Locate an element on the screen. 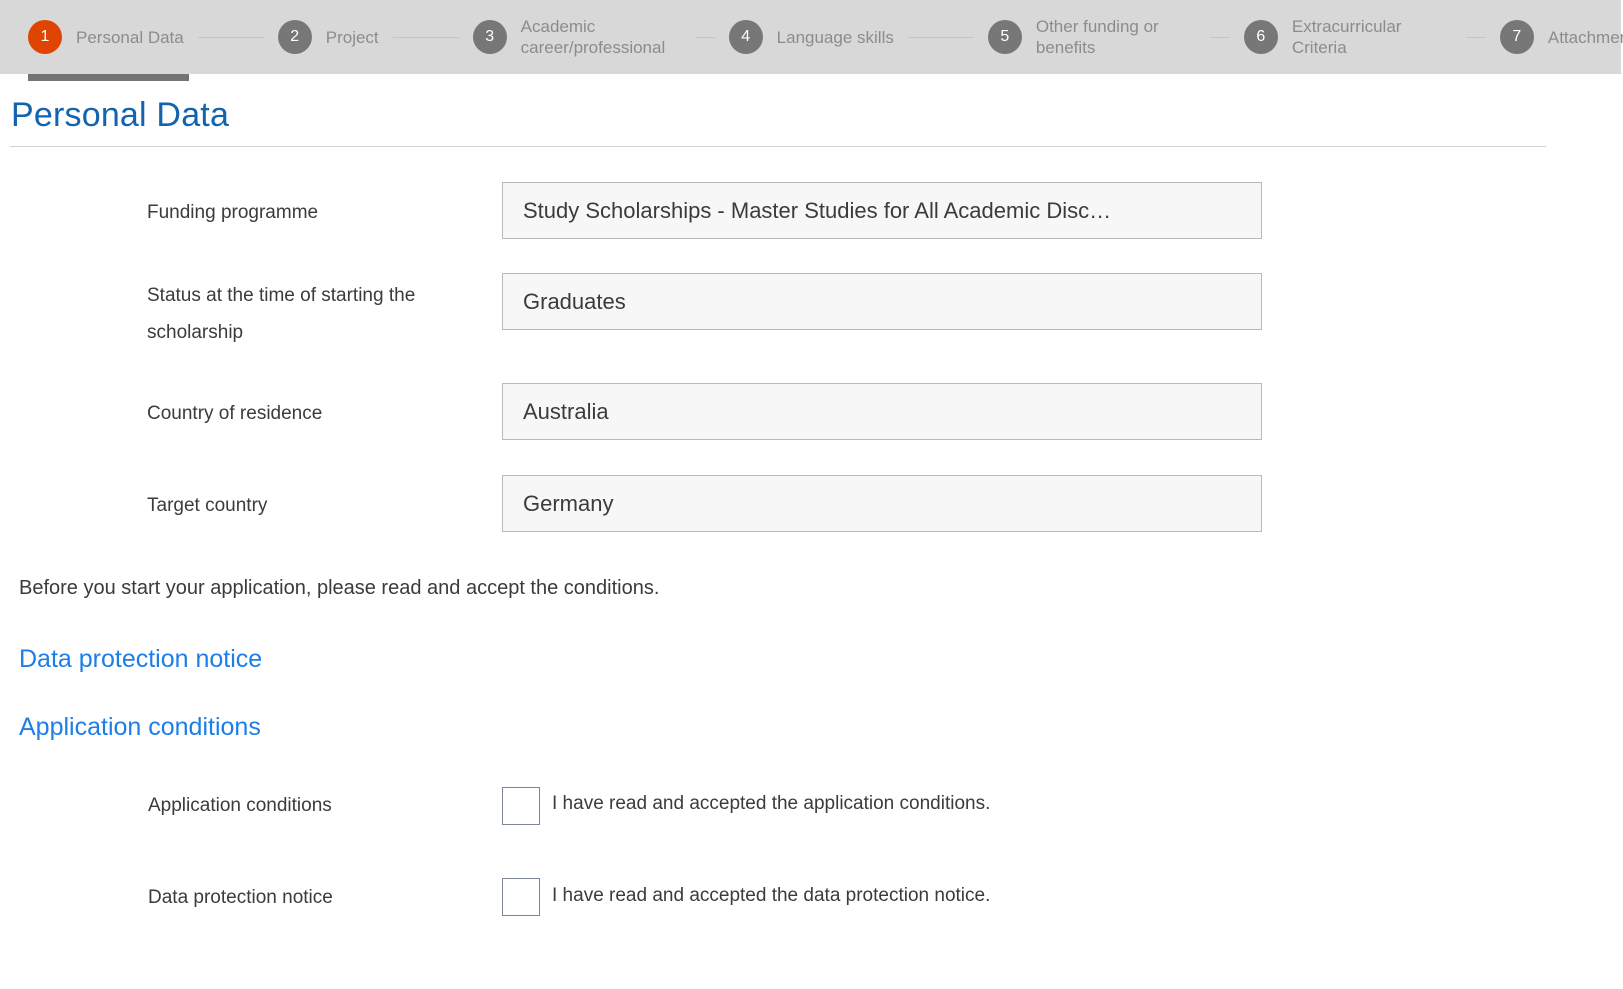 The image size is (1623, 989). step-label-extracurricular-criteria: Extracurricular Criteria is located at coordinates (1346, 37).